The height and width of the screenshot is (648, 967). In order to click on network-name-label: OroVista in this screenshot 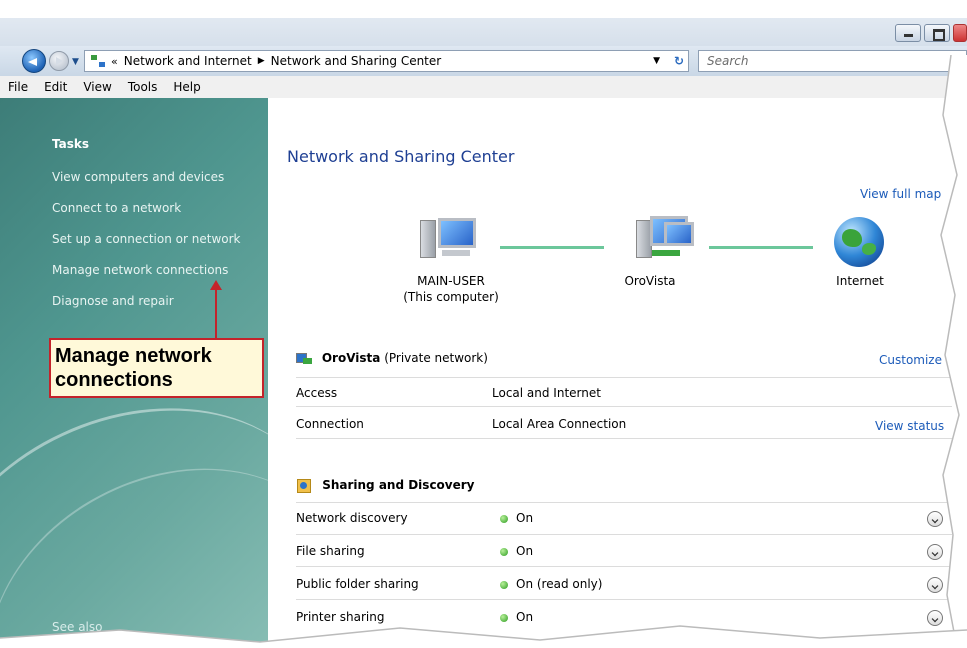, I will do `click(650, 281)`.